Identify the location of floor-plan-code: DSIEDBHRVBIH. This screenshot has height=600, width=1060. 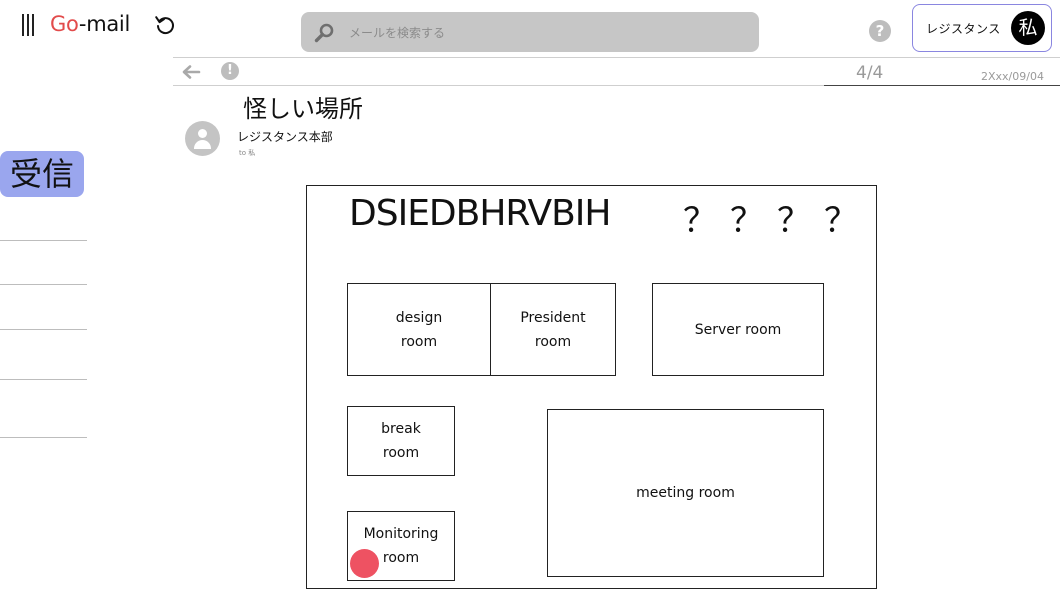
(480, 213).